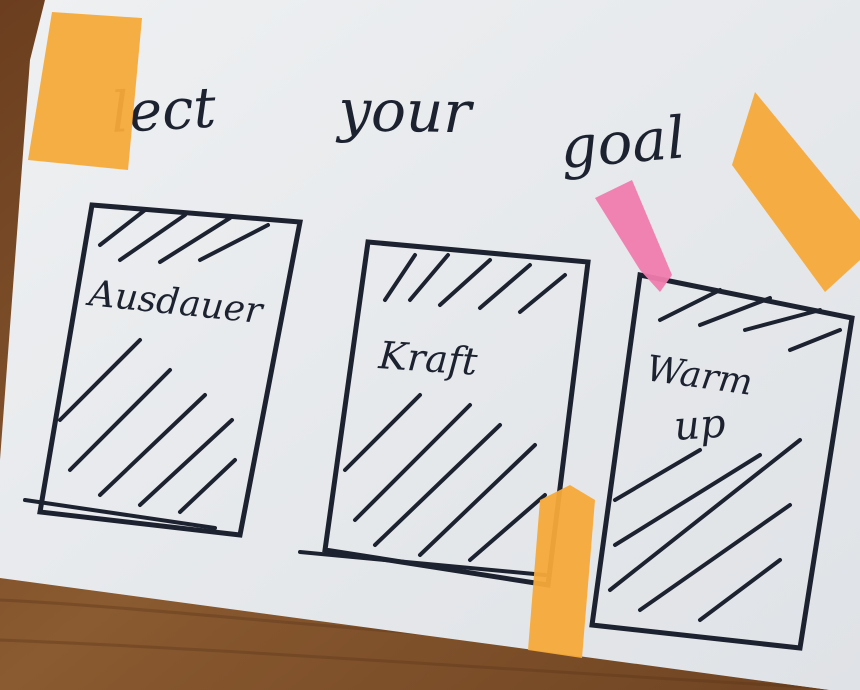 The height and width of the screenshot is (690, 860). What do you see at coordinates (405, 111) in the screenshot?
I see `heading-word-2: your` at bounding box center [405, 111].